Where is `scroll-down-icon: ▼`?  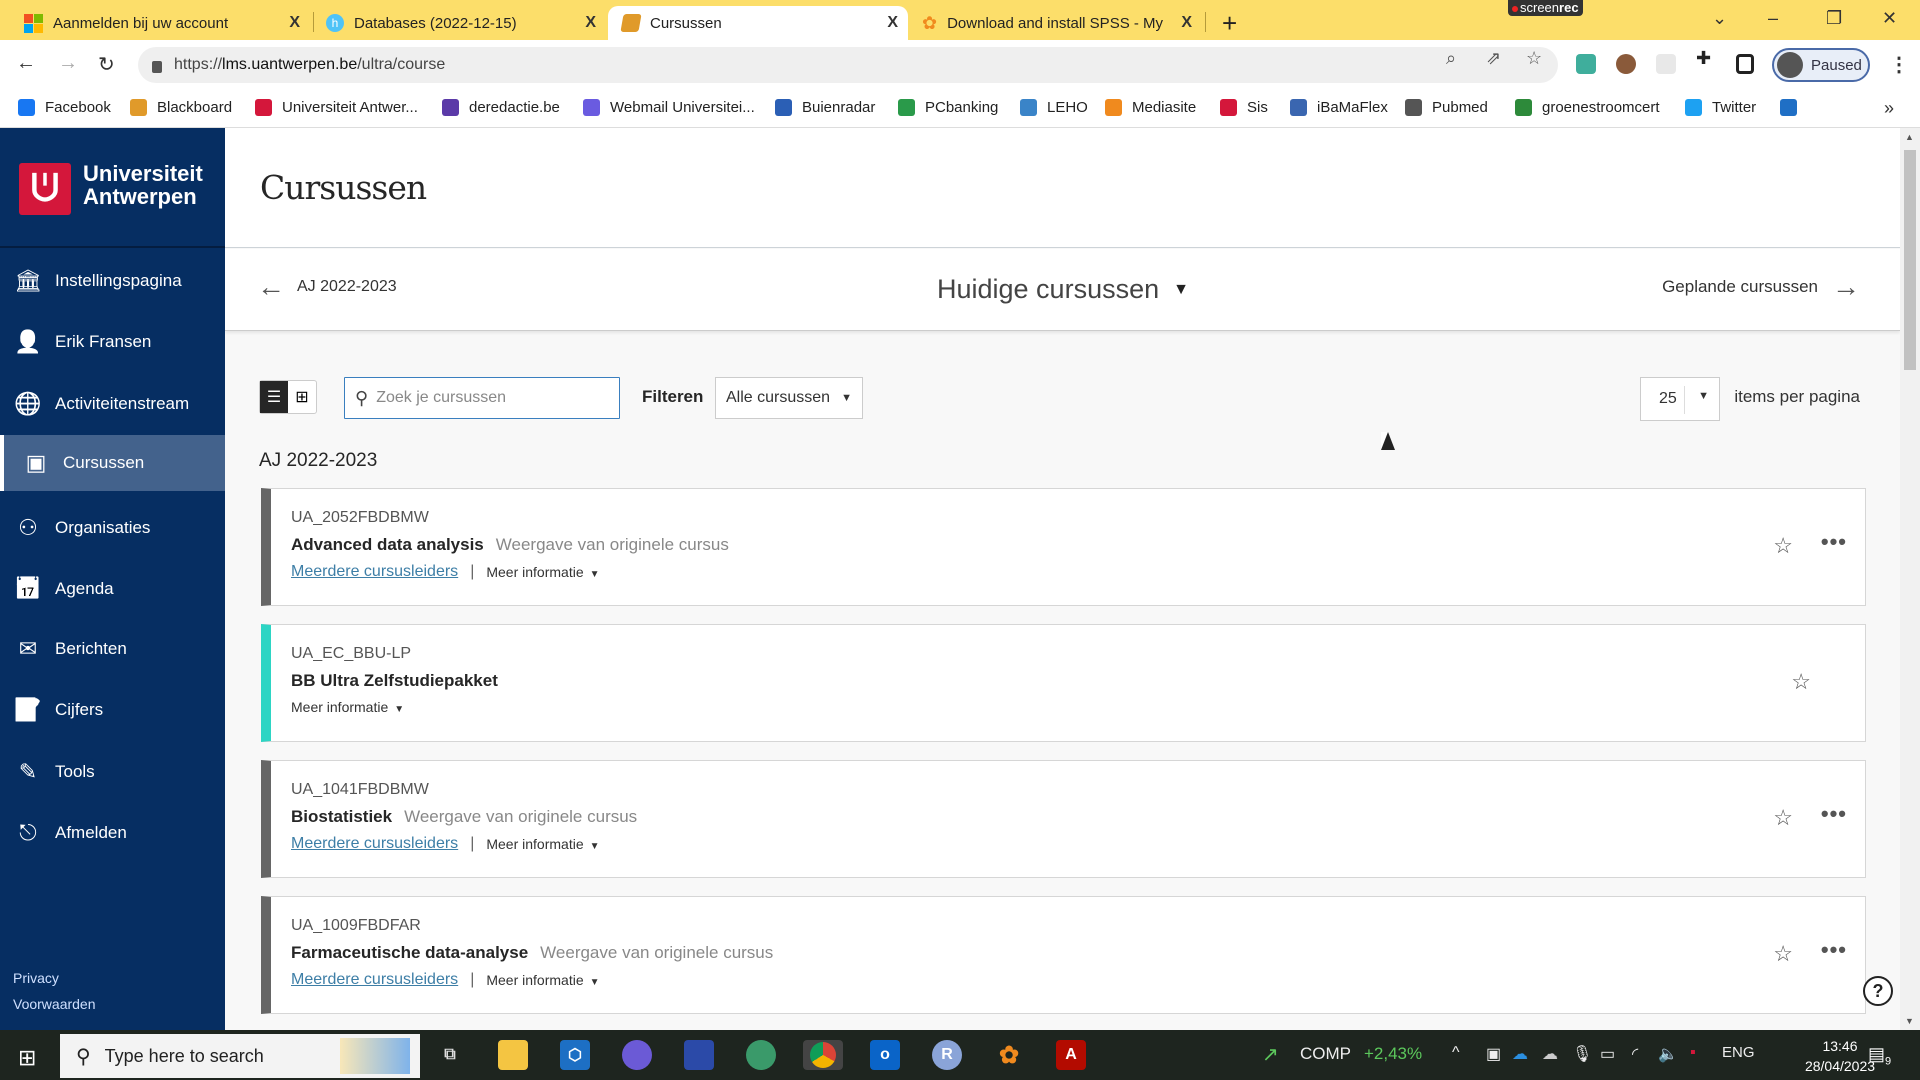 scroll-down-icon: ▼ is located at coordinates (1909, 1021).